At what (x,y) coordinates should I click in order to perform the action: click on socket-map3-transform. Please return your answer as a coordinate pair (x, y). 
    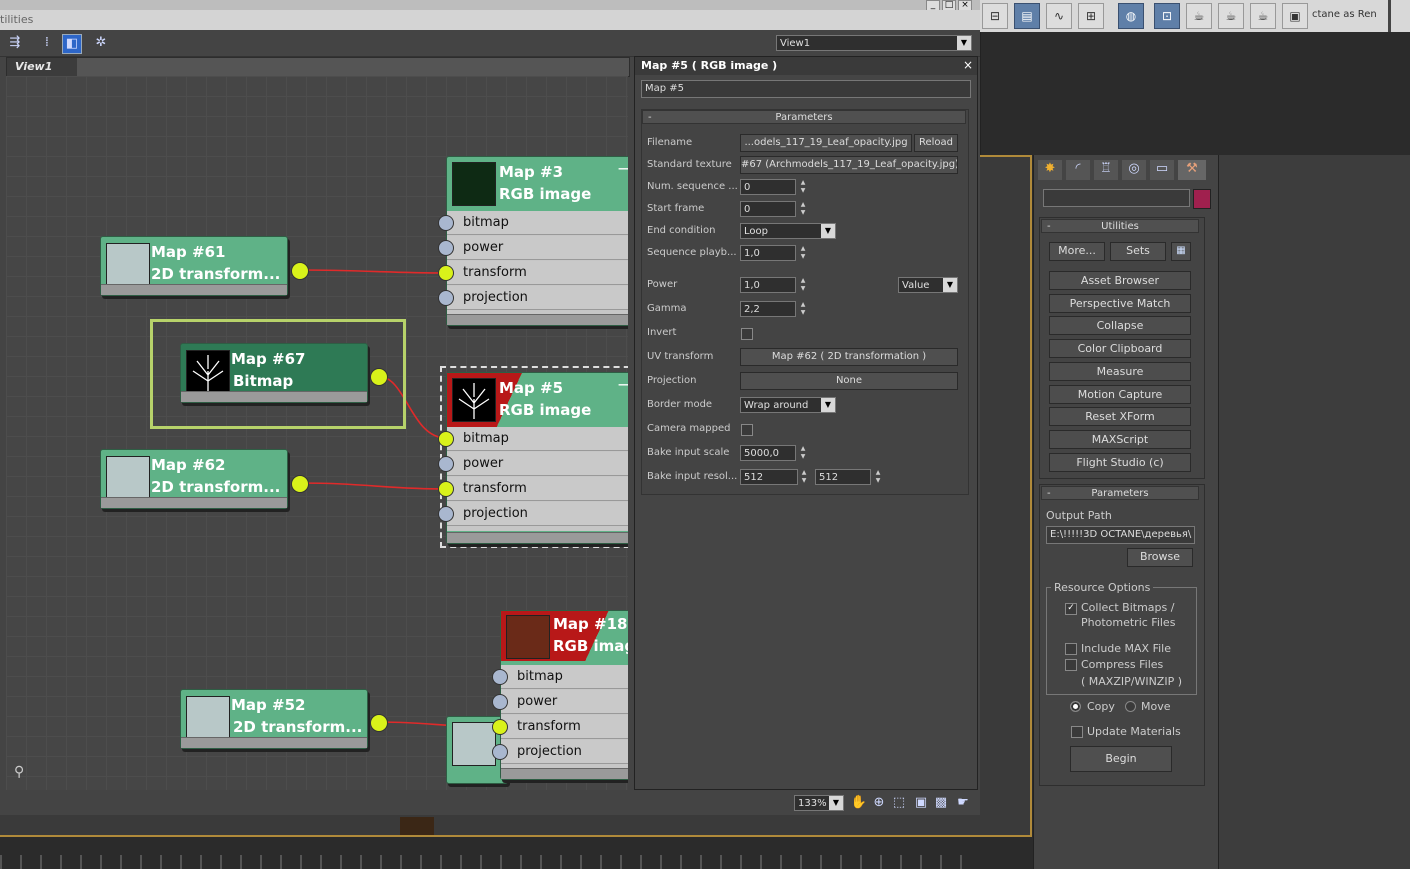
    Looking at the image, I should click on (446, 273).